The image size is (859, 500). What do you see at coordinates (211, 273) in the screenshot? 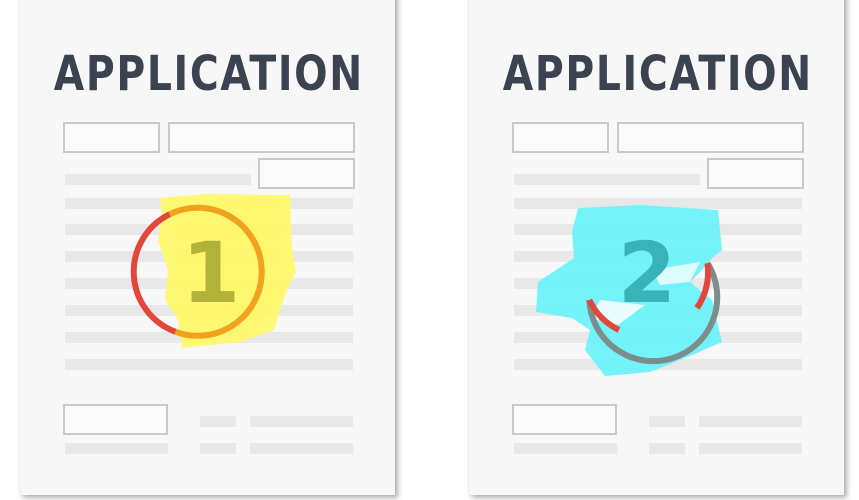
I see `badge-digit: 1` at bounding box center [211, 273].